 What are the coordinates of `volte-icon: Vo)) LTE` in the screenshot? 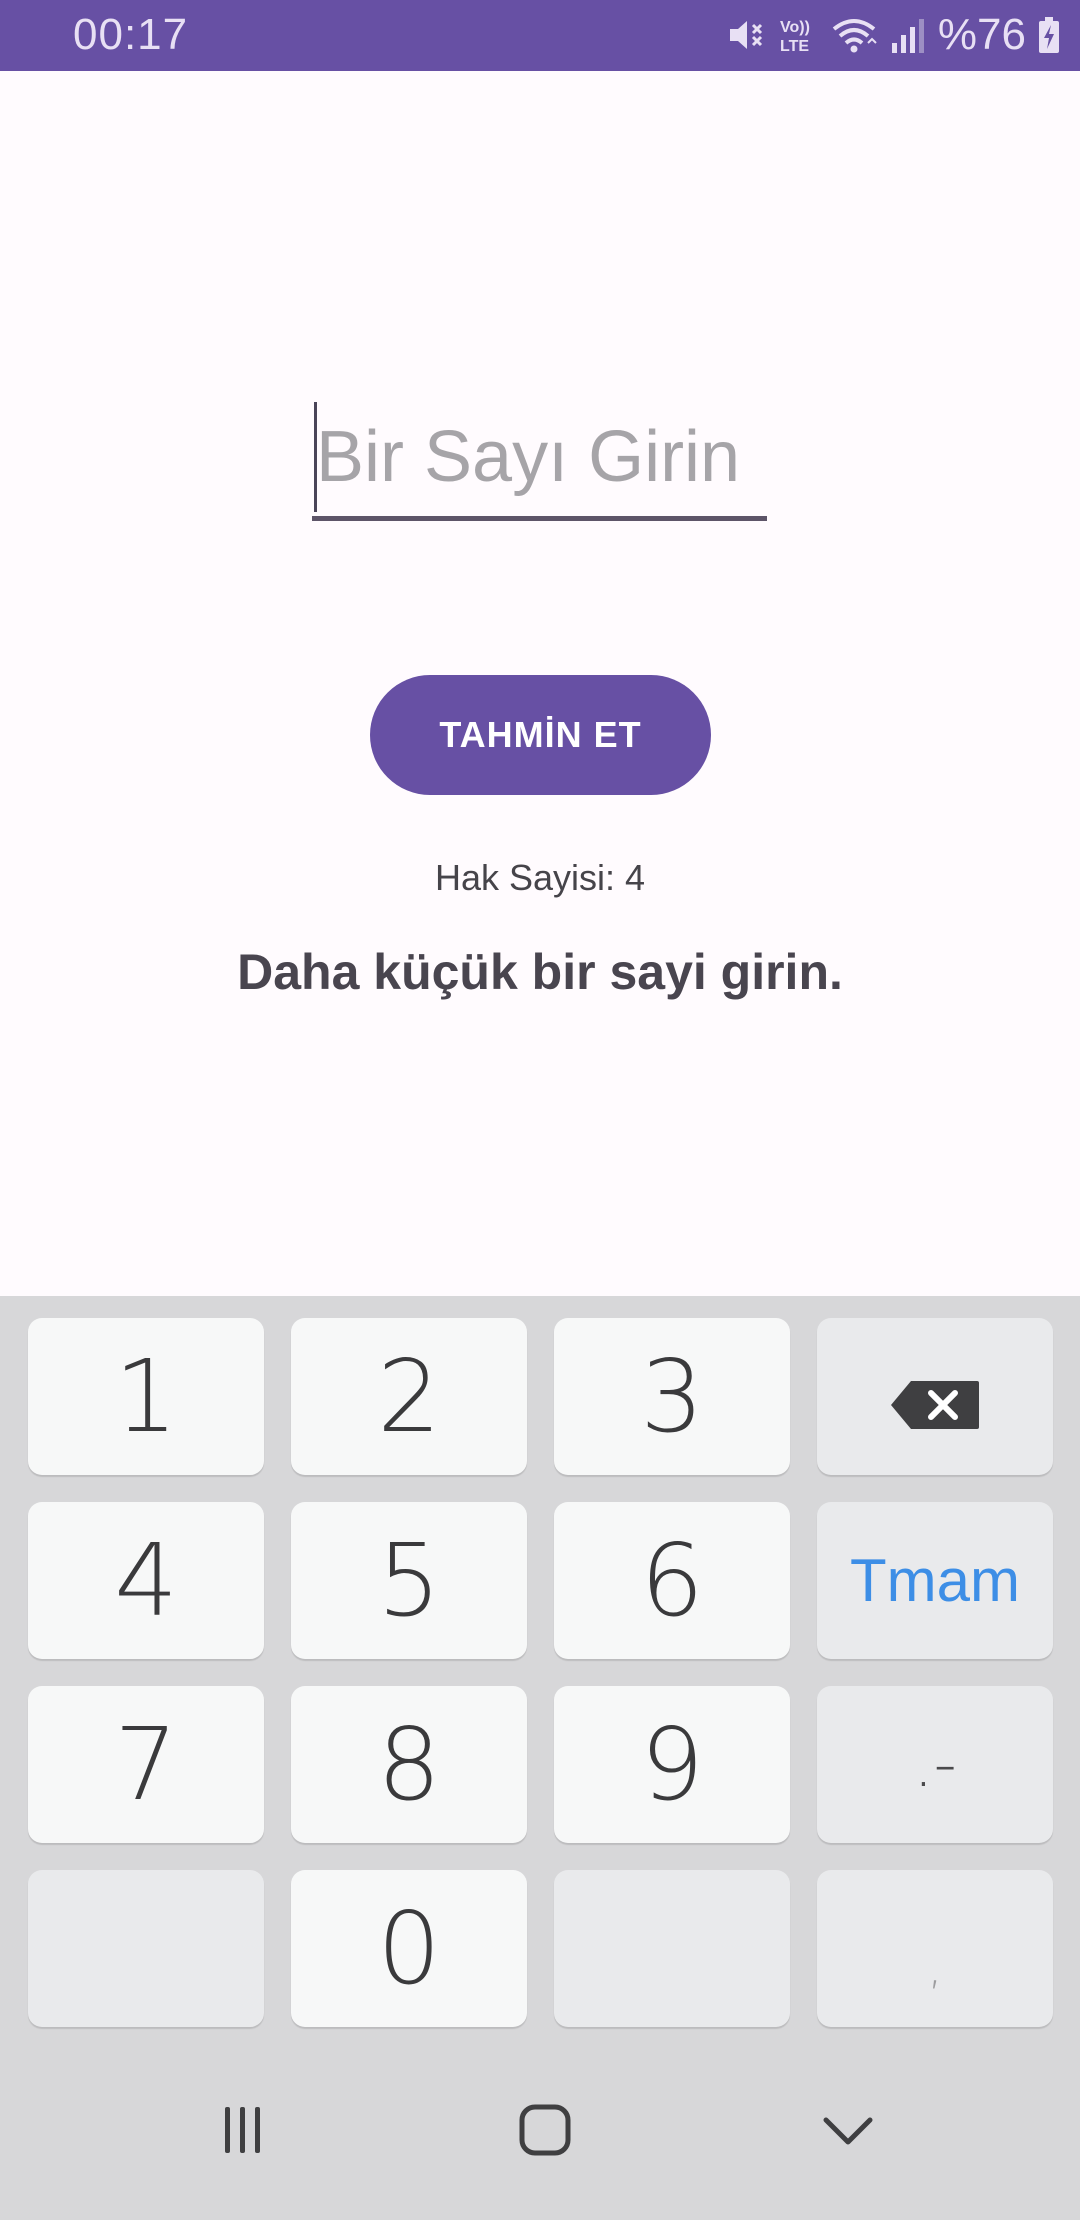 It's located at (798, 35).